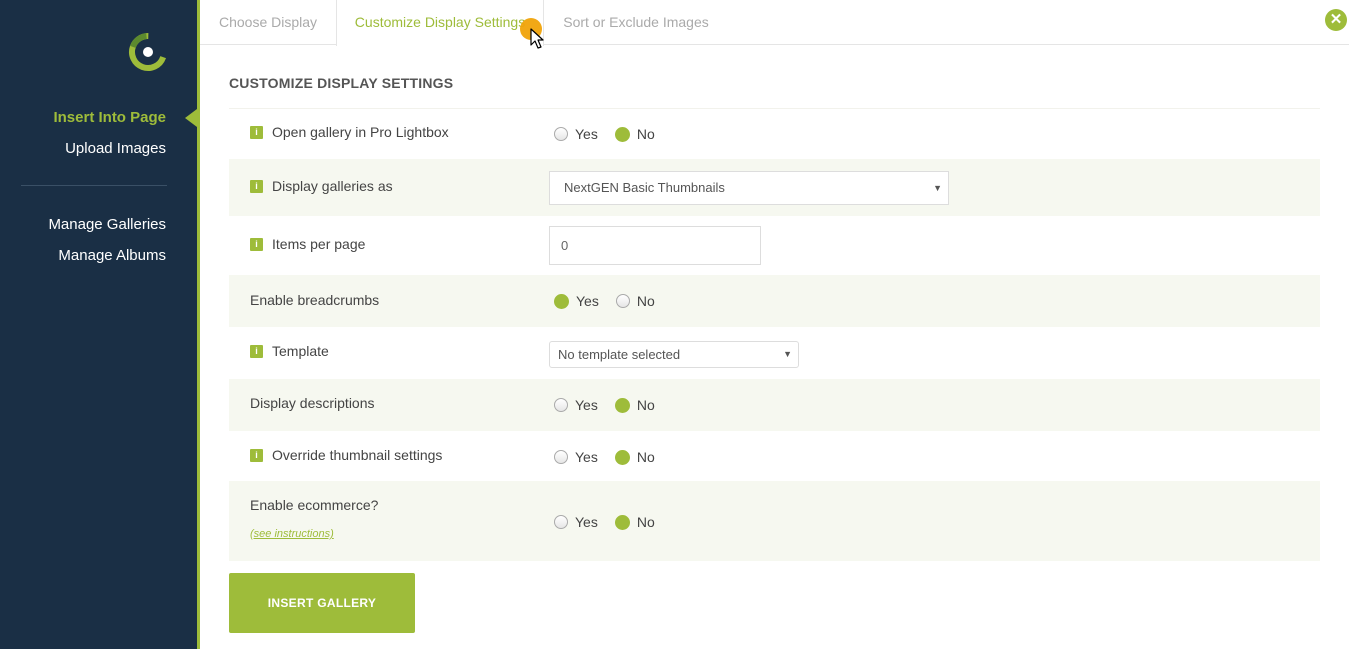 The height and width of the screenshot is (649, 1349). Describe the element at coordinates (619, 354) in the screenshot. I see `template-select-value: No template selected` at that location.